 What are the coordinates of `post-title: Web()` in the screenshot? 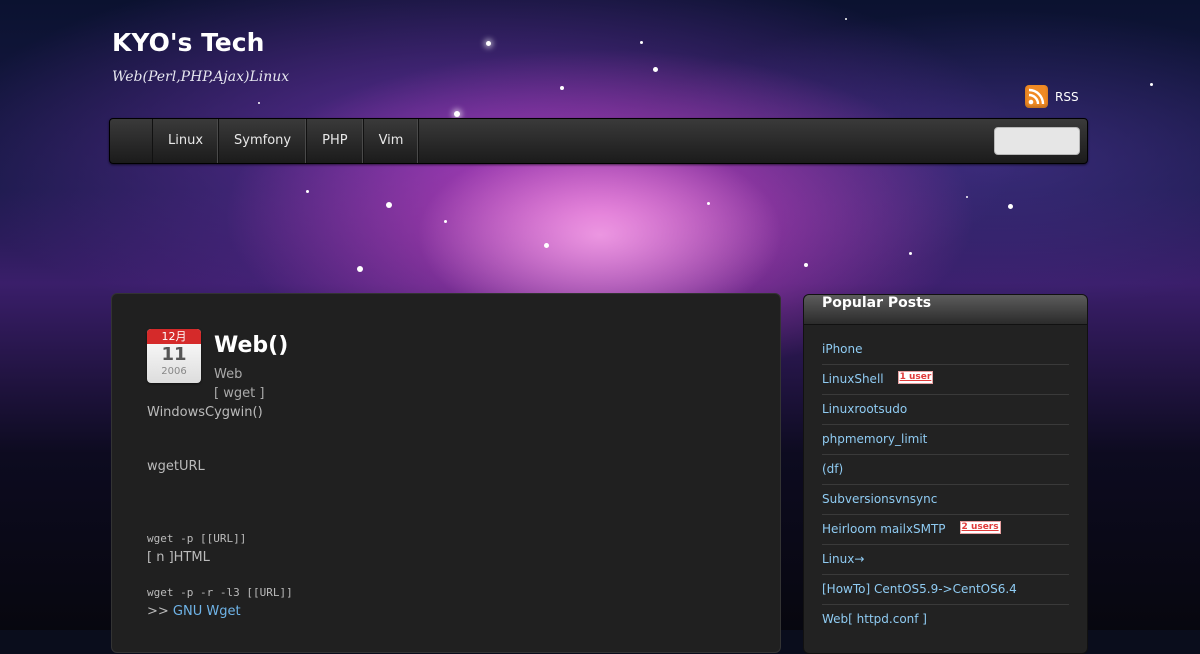 It's located at (251, 345).